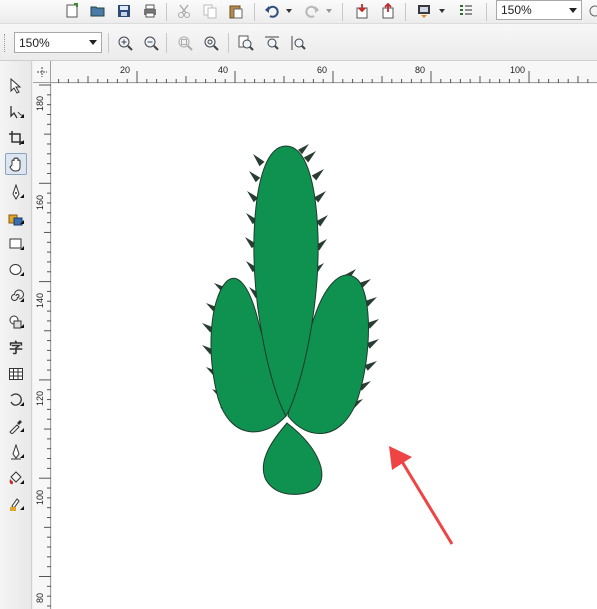 This screenshot has width=597, height=609. What do you see at coordinates (185, 43) in the screenshot?
I see `zoom-to-selected-icon` at bounding box center [185, 43].